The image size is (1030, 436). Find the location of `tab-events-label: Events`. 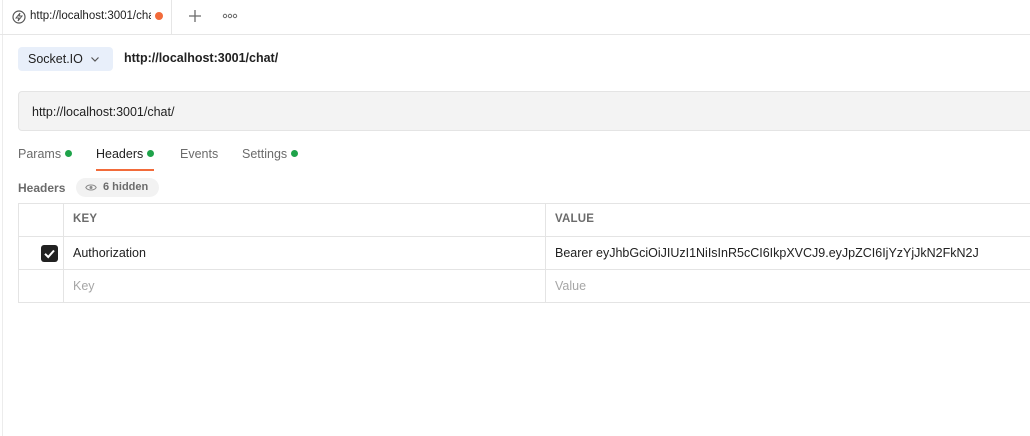

tab-events-label: Events is located at coordinates (199, 154).